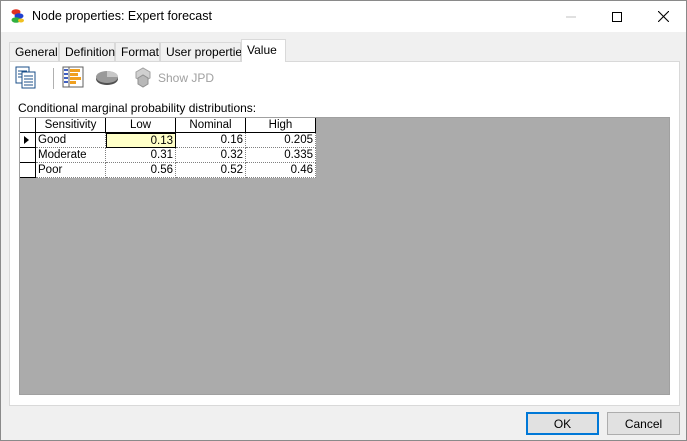 This screenshot has width=687, height=441. Describe the element at coordinates (281, 155) in the screenshot. I see `cell-moderate-high: 0.335` at that location.